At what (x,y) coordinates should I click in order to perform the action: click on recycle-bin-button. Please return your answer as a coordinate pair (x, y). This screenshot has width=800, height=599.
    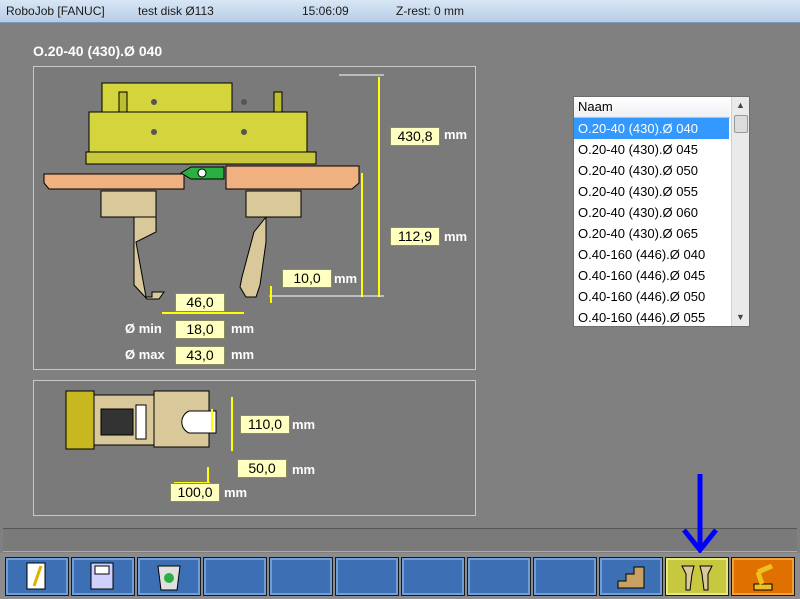
    Looking at the image, I should click on (169, 576).